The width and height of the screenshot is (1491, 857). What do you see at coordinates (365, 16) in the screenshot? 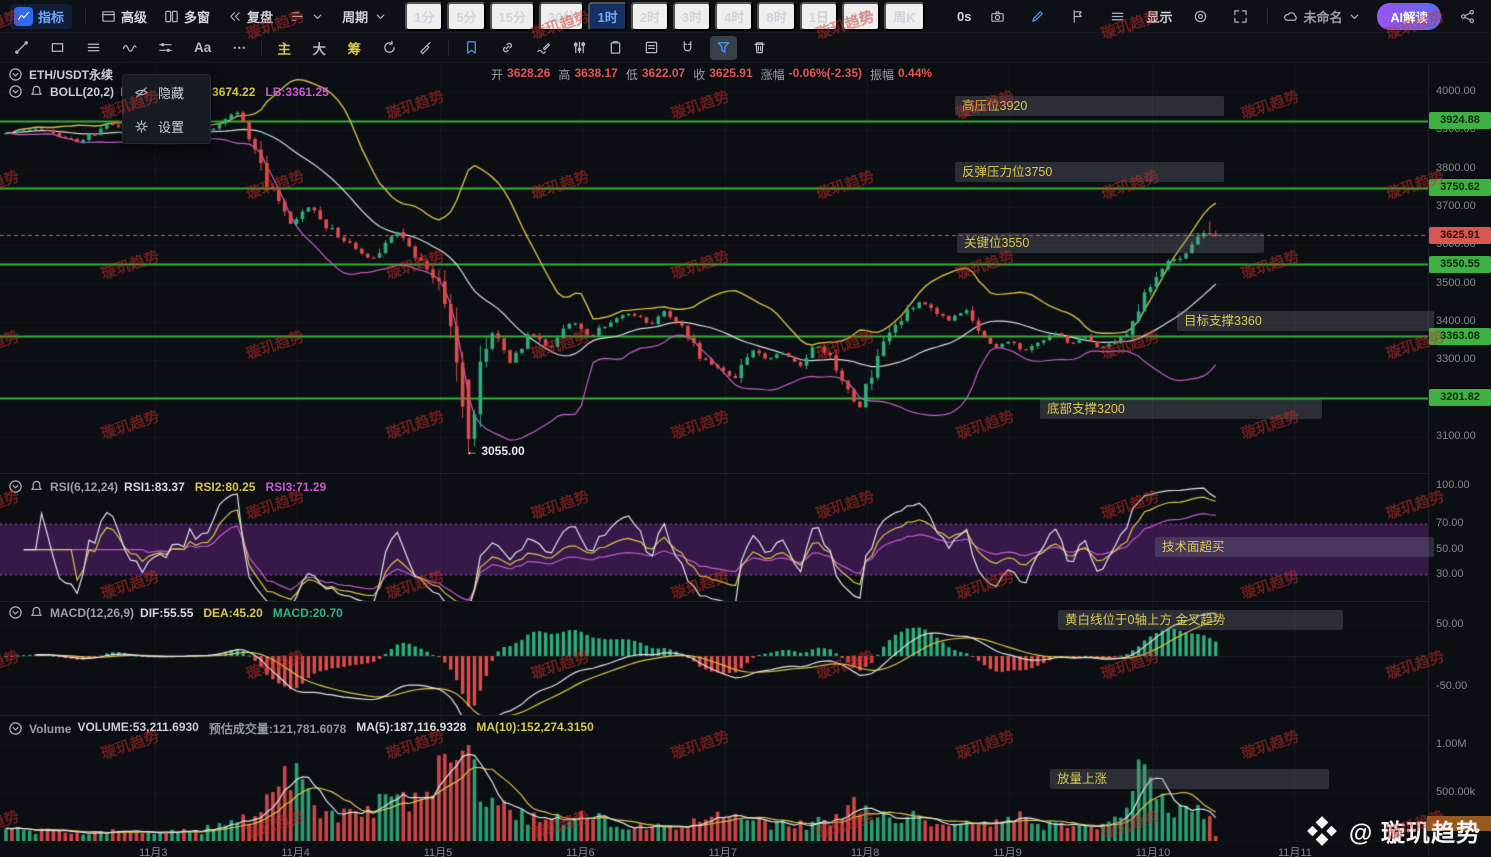
I see `period-button: 周期` at bounding box center [365, 16].